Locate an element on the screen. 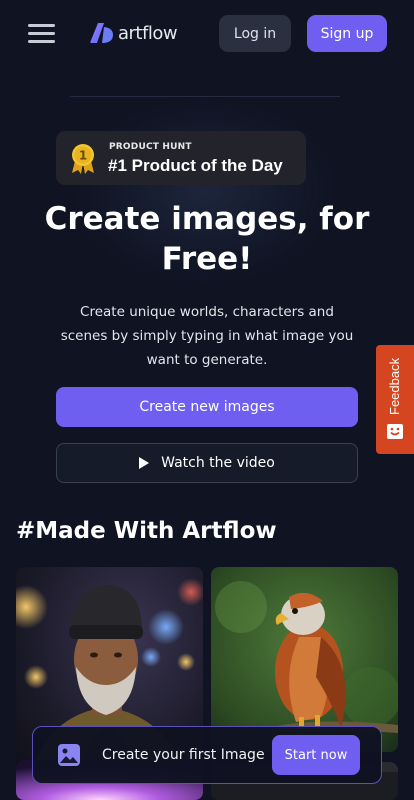  image-icon is located at coordinates (69, 755).